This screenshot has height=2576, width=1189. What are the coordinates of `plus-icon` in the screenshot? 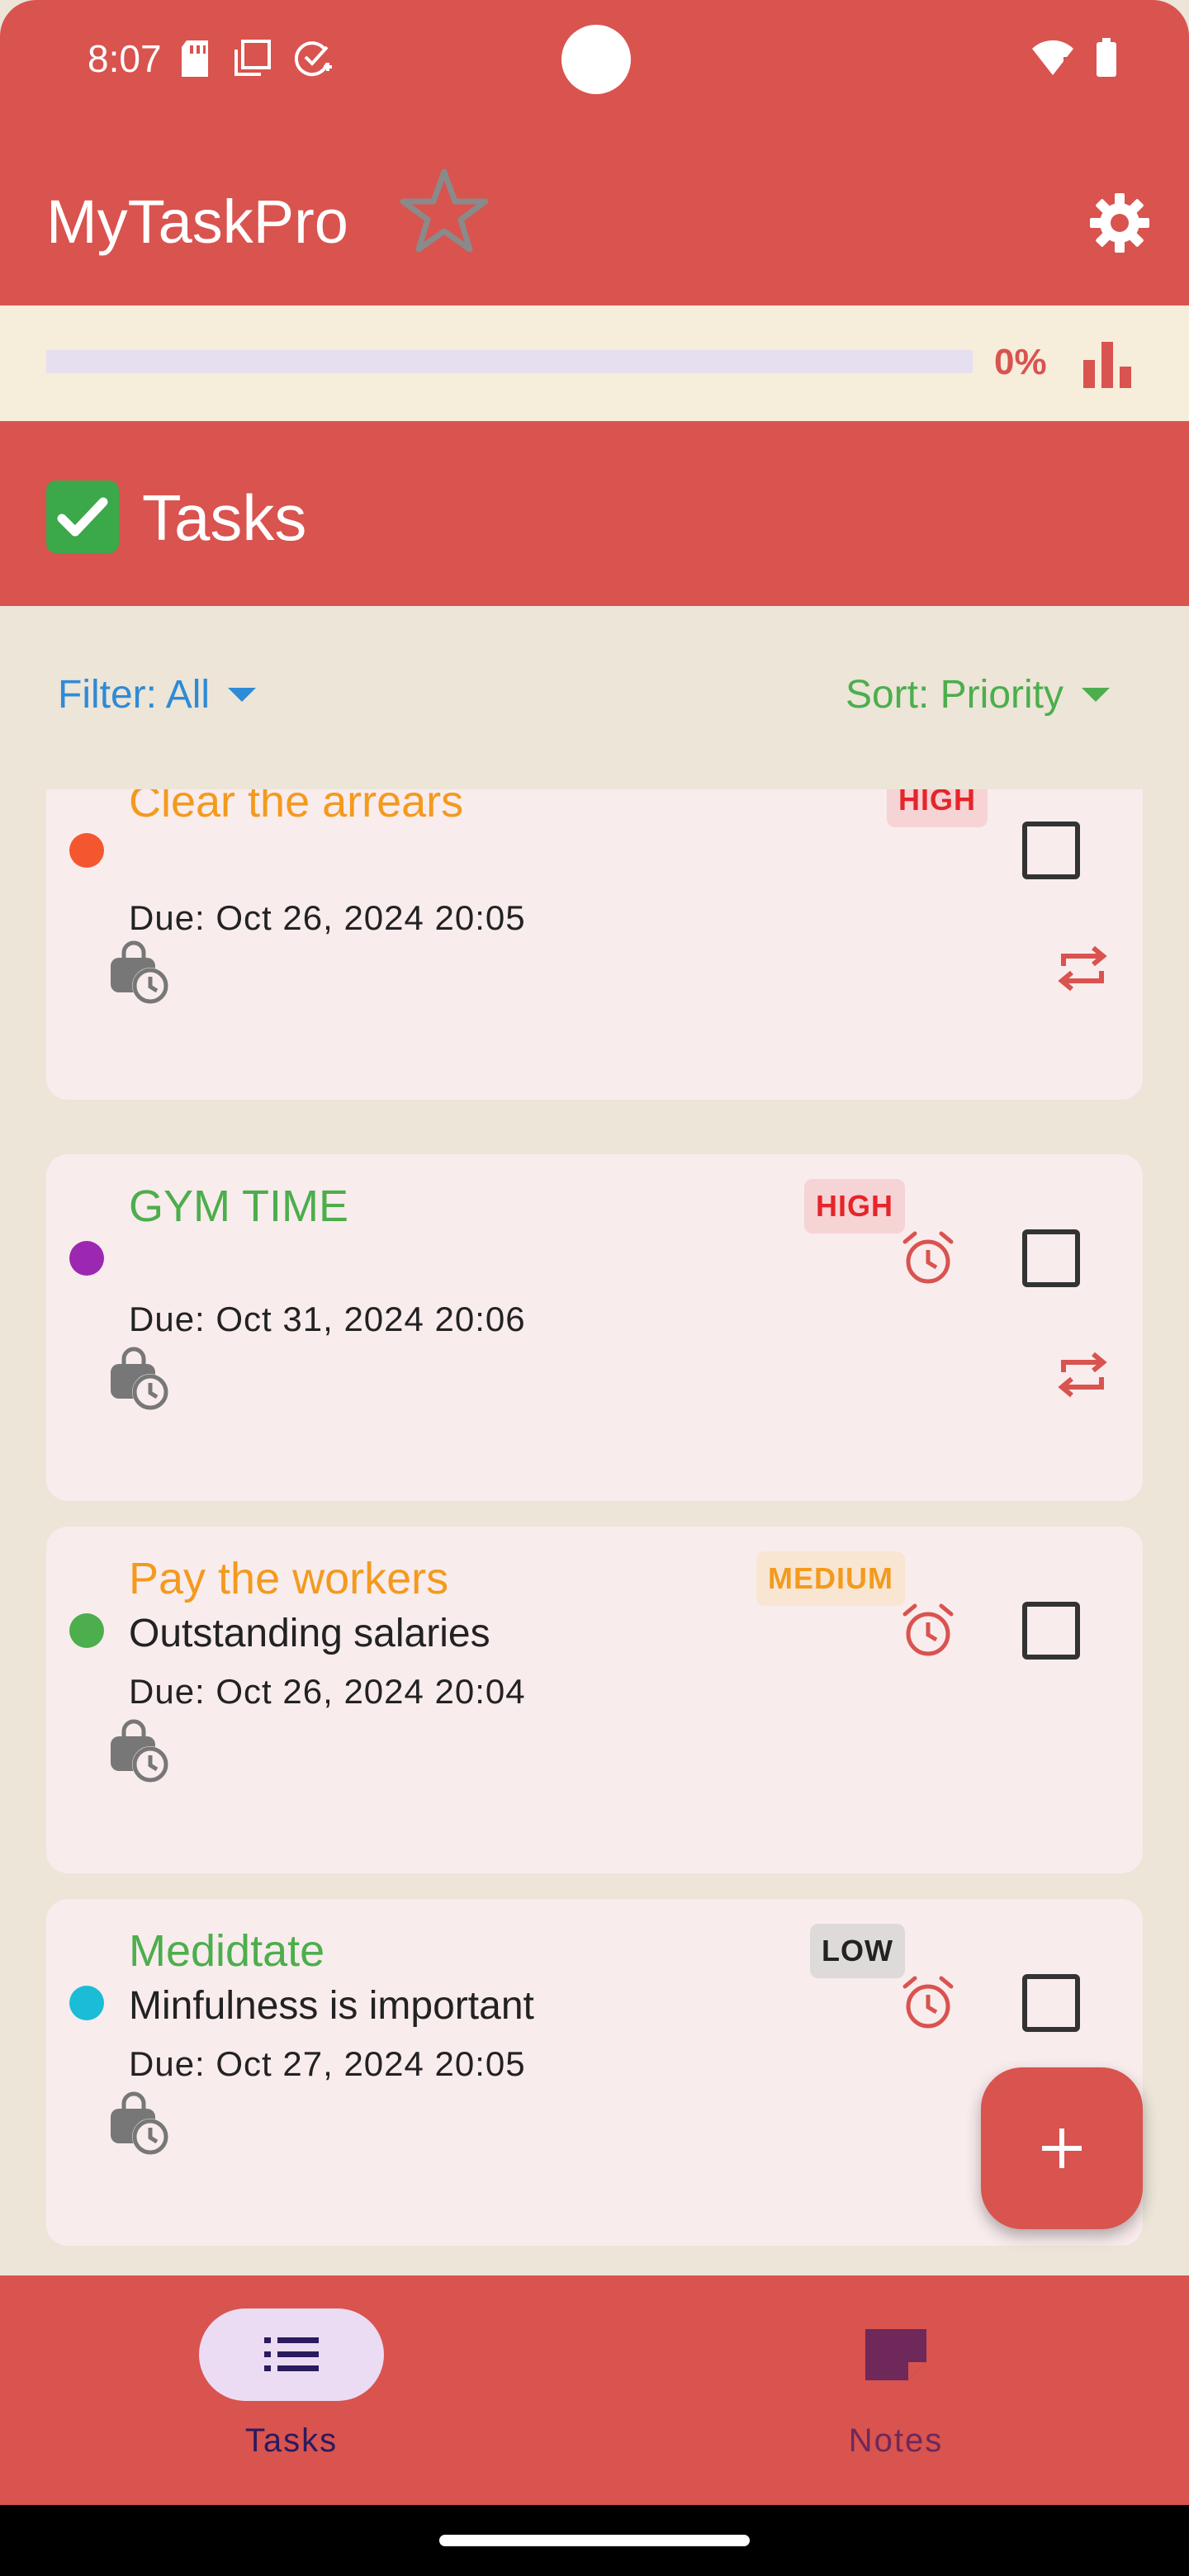 It's located at (1062, 2148).